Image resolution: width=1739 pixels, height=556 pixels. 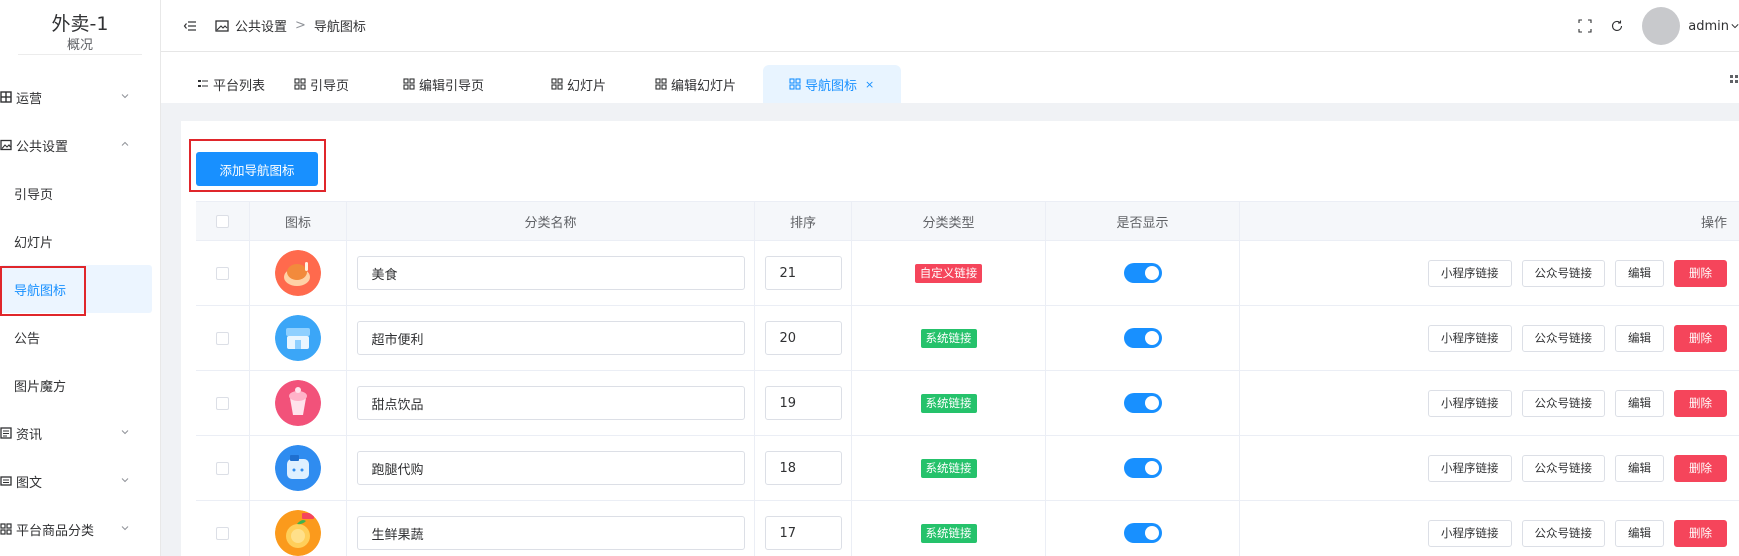 What do you see at coordinates (587, 86) in the screenshot?
I see `tab-label: 幻灯片` at bounding box center [587, 86].